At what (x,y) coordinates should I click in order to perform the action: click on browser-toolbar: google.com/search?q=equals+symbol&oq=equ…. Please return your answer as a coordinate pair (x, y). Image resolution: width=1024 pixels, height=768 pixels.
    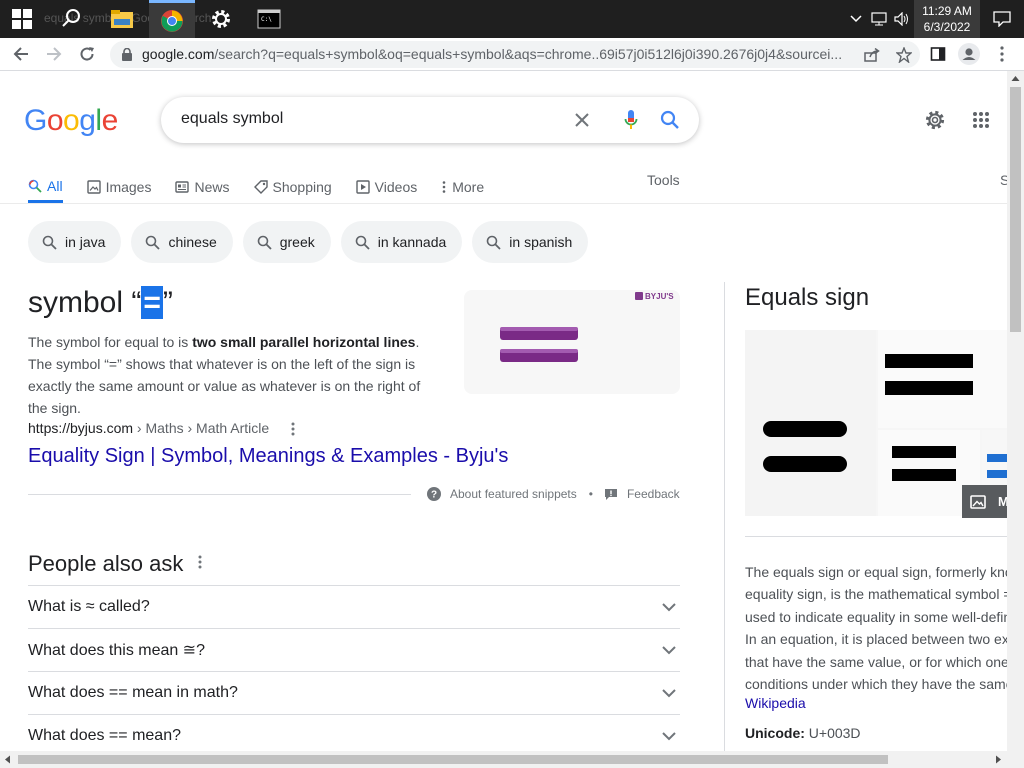
    Looking at the image, I should click on (512, 54).